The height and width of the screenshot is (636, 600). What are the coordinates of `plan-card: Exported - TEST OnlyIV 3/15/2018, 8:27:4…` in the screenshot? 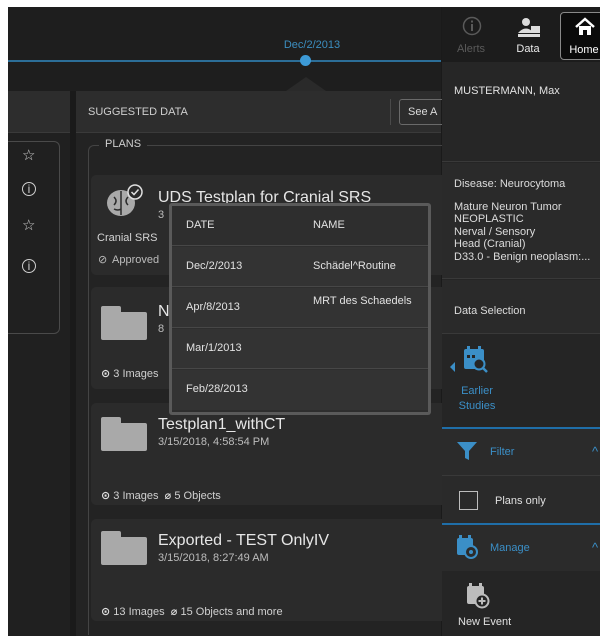 It's located at (268, 570).